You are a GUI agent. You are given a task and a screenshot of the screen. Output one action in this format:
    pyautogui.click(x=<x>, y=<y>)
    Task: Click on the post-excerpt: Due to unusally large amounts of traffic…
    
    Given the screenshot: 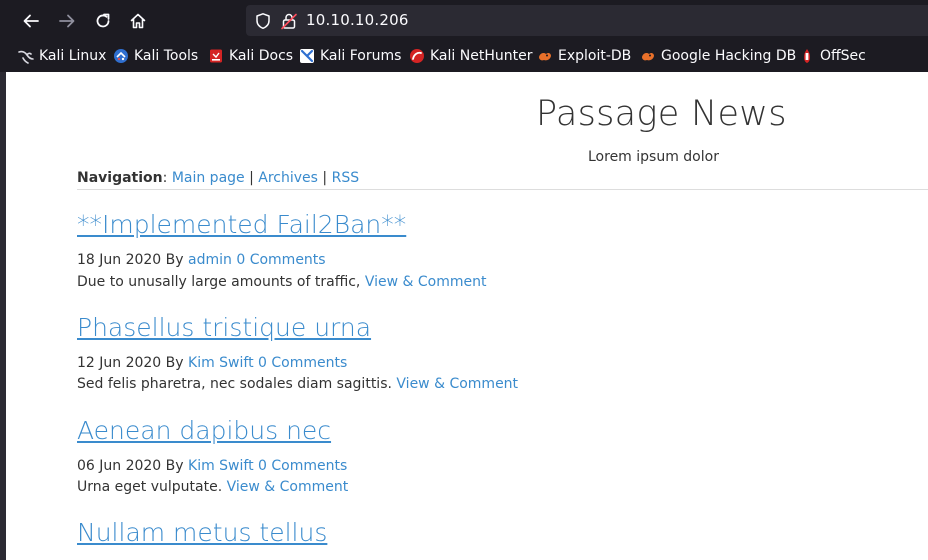 What is the action you would take?
    pyautogui.click(x=281, y=282)
    